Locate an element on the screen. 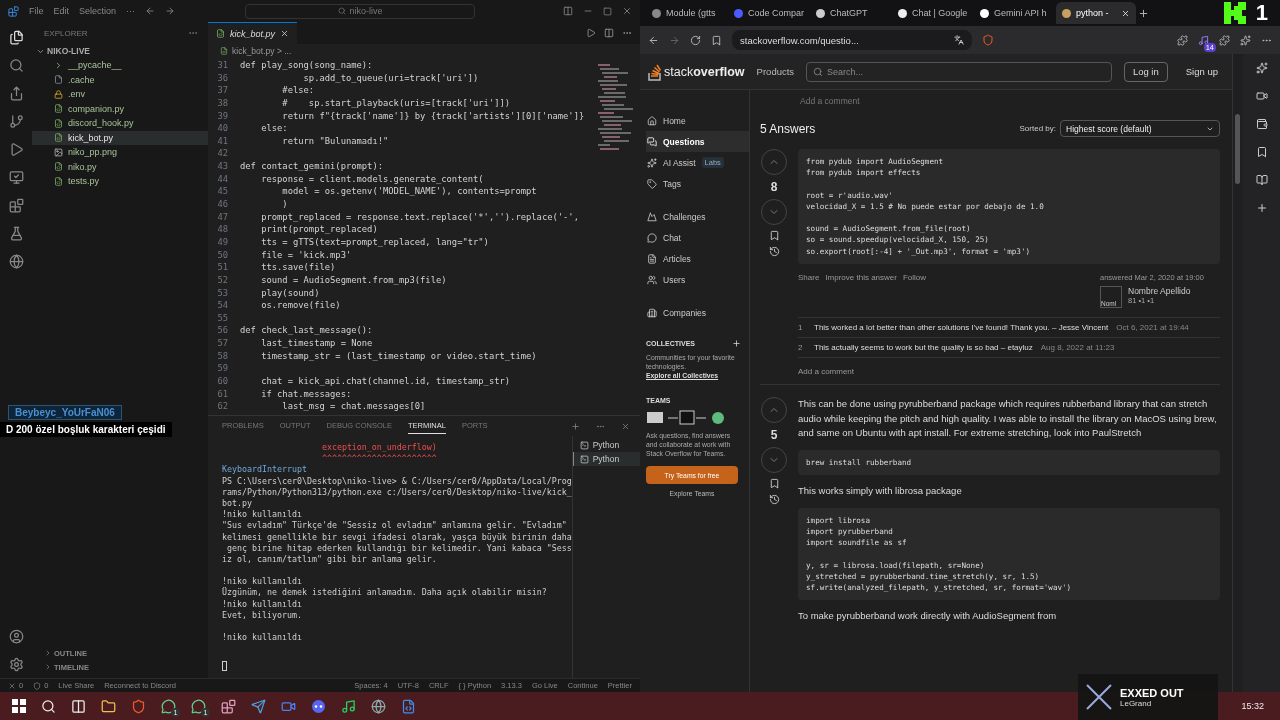 The image size is (1280, 720). editor-tab: kick_bot.py is located at coordinates (253, 33).